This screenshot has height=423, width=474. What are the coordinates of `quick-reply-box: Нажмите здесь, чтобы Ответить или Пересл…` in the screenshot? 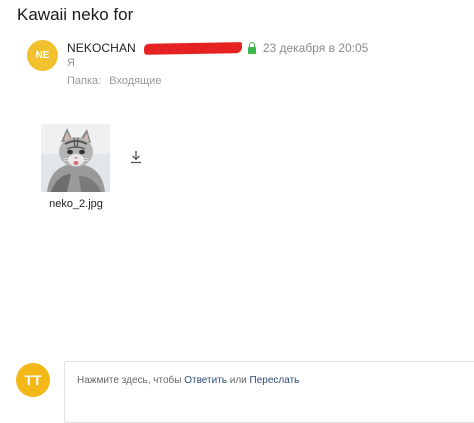 It's located at (269, 392).